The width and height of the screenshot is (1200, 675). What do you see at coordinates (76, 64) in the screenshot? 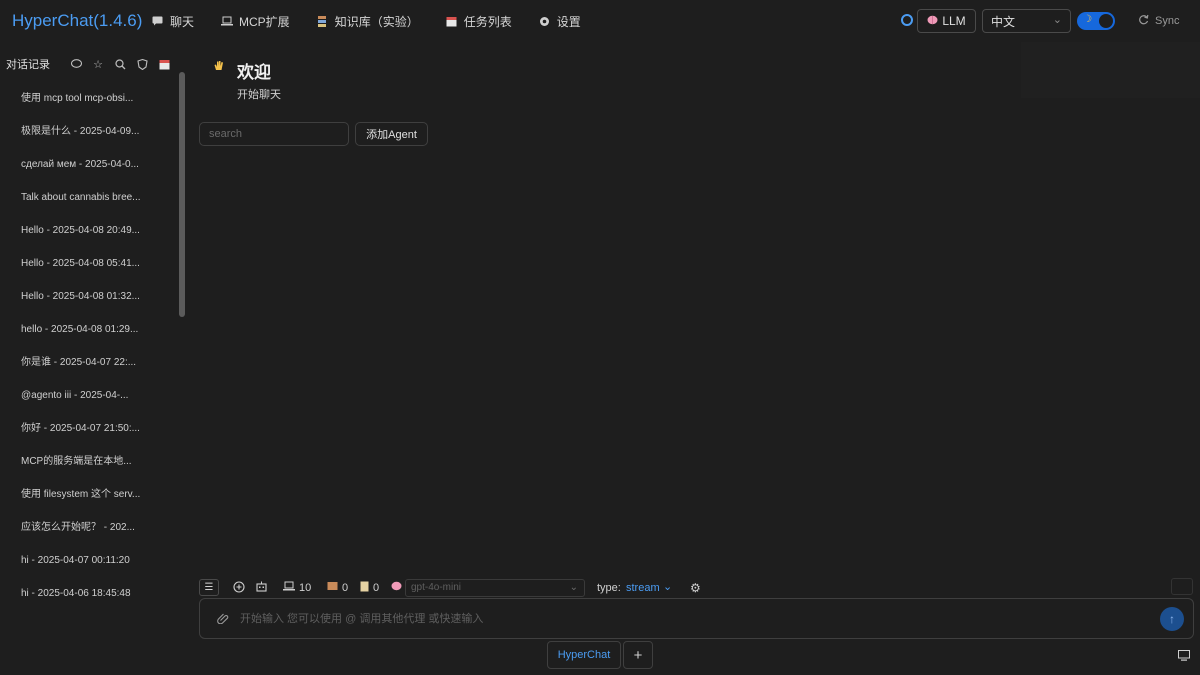
I see `chat-filter-icon` at bounding box center [76, 64].